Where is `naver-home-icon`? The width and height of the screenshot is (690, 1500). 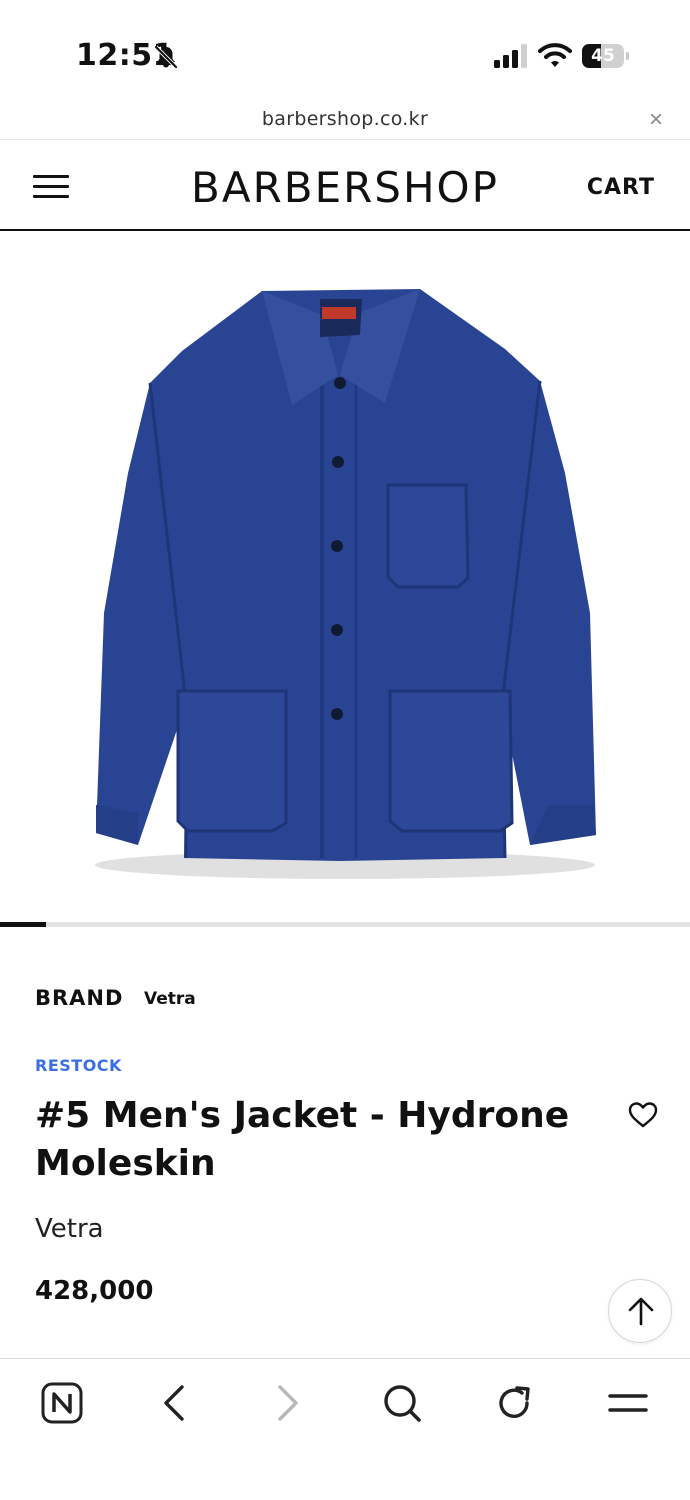
naver-home-icon is located at coordinates (62, 1403).